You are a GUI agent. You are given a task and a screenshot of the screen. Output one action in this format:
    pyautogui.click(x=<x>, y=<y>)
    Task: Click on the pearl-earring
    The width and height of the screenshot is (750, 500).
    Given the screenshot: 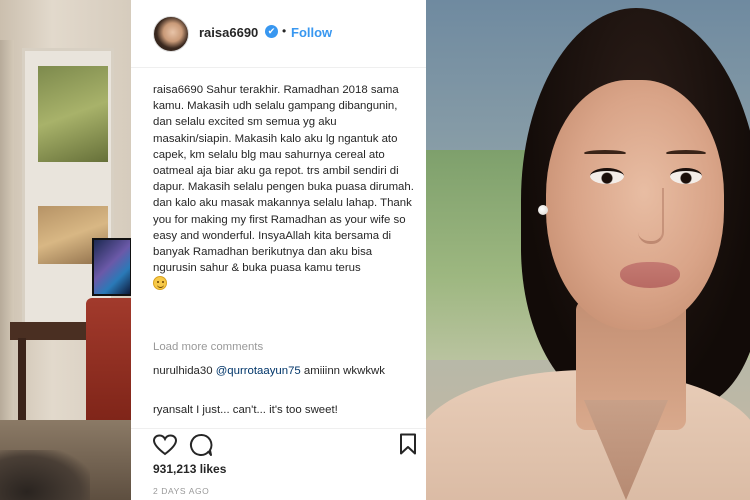 What is the action you would take?
    pyautogui.click(x=543, y=210)
    